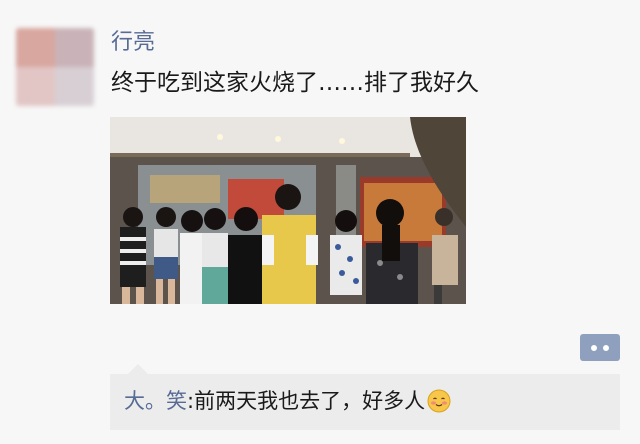 The height and width of the screenshot is (444, 640). Describe the element at coordinates (133, 43) in the screenshot. I see `post-author-name: 行亮` at that location.